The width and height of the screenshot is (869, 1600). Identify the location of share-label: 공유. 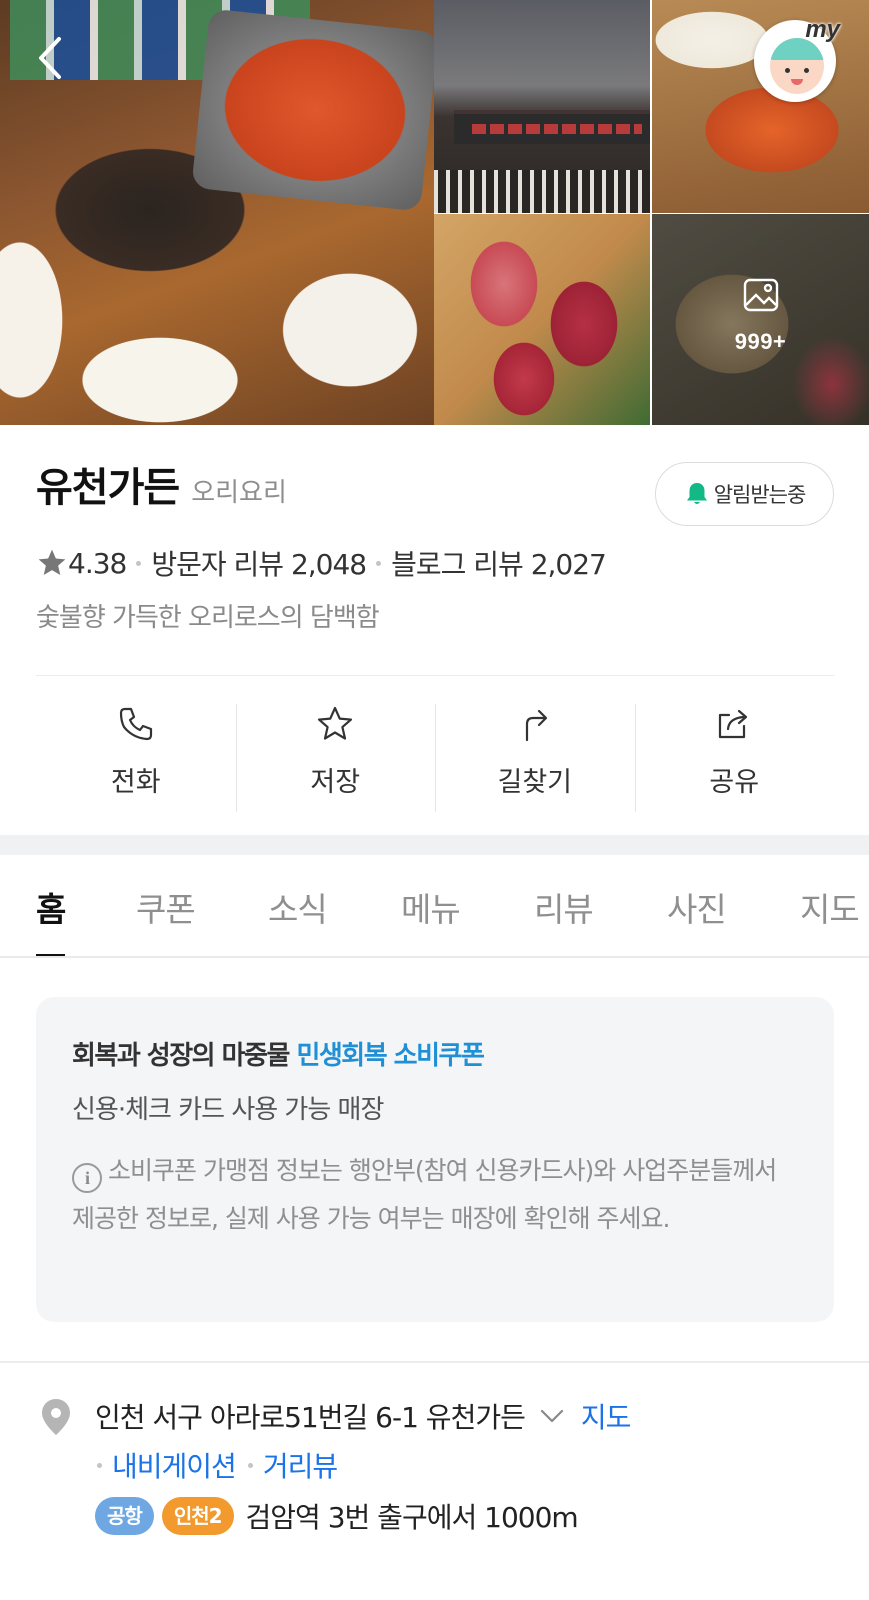
(734, 782).